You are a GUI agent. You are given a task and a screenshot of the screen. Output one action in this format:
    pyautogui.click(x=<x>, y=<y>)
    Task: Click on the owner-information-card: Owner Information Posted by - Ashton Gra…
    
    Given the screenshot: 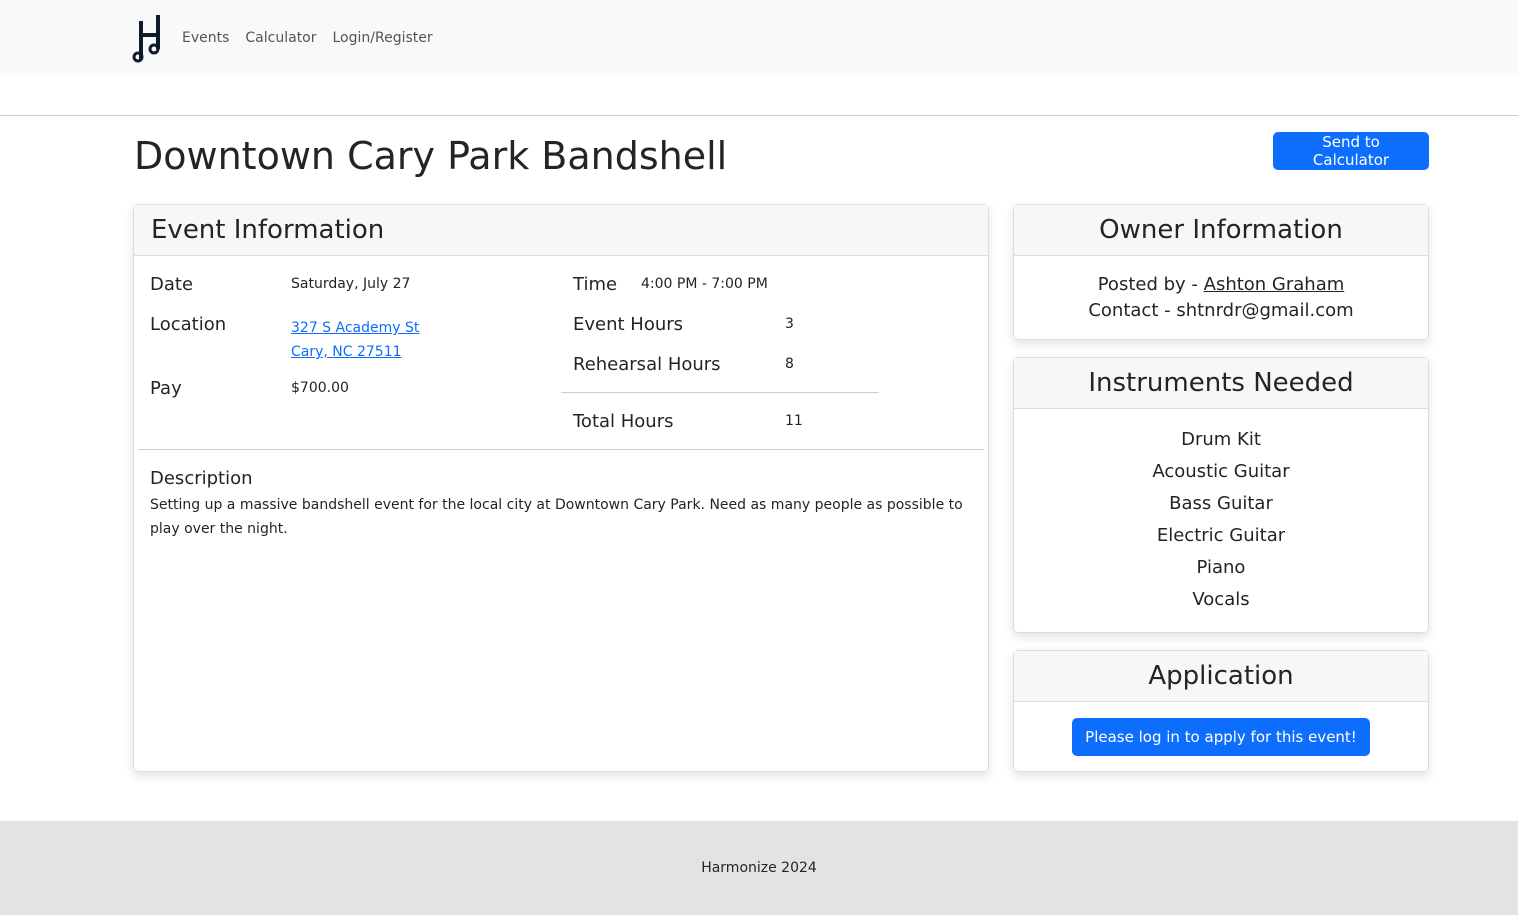 What is the action you would take?
    pyautogui.click(x=1221, y=272)
    